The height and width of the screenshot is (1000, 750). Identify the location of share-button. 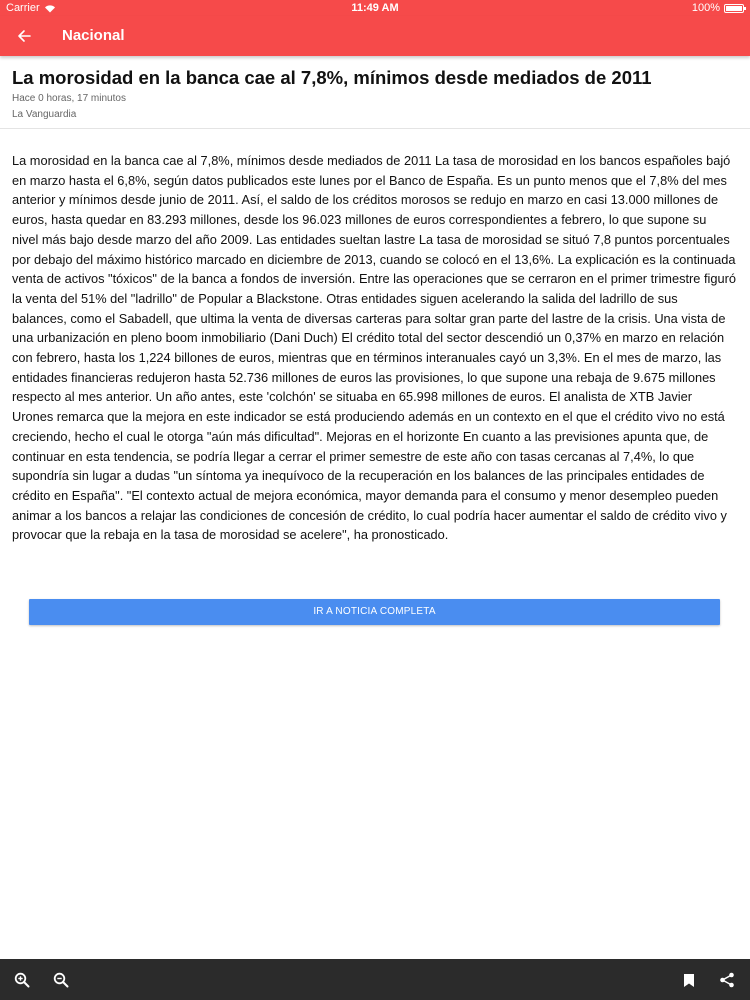
(727, 980).